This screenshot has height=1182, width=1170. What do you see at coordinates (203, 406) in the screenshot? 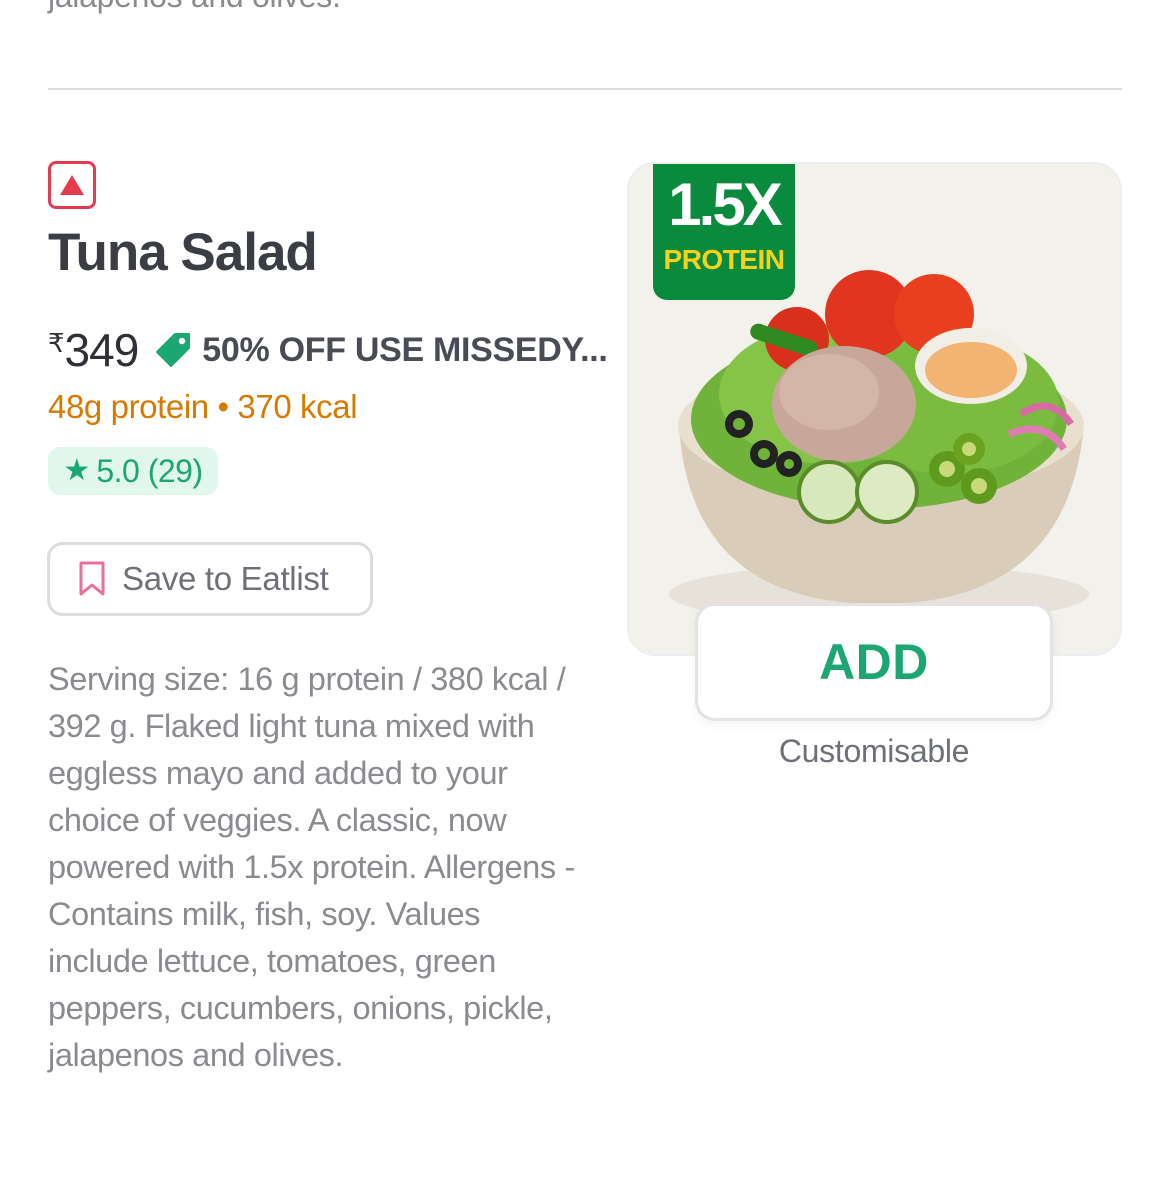
I see `nutrition-info: 48g protein • 370 kcal` at bounding box center [203, 406].